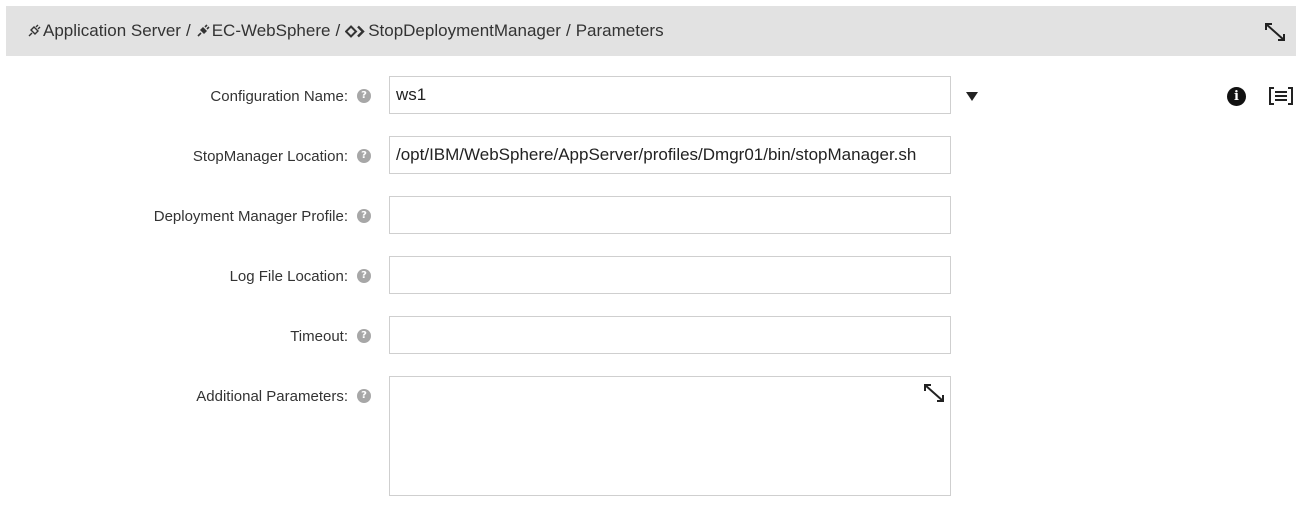 Image resolution: width=1306 pixels, height=510 pixels. What do you see at coordinates (203, 33) in the screenshot?
I see `plugin-icon` at bounding box center [203, 33].